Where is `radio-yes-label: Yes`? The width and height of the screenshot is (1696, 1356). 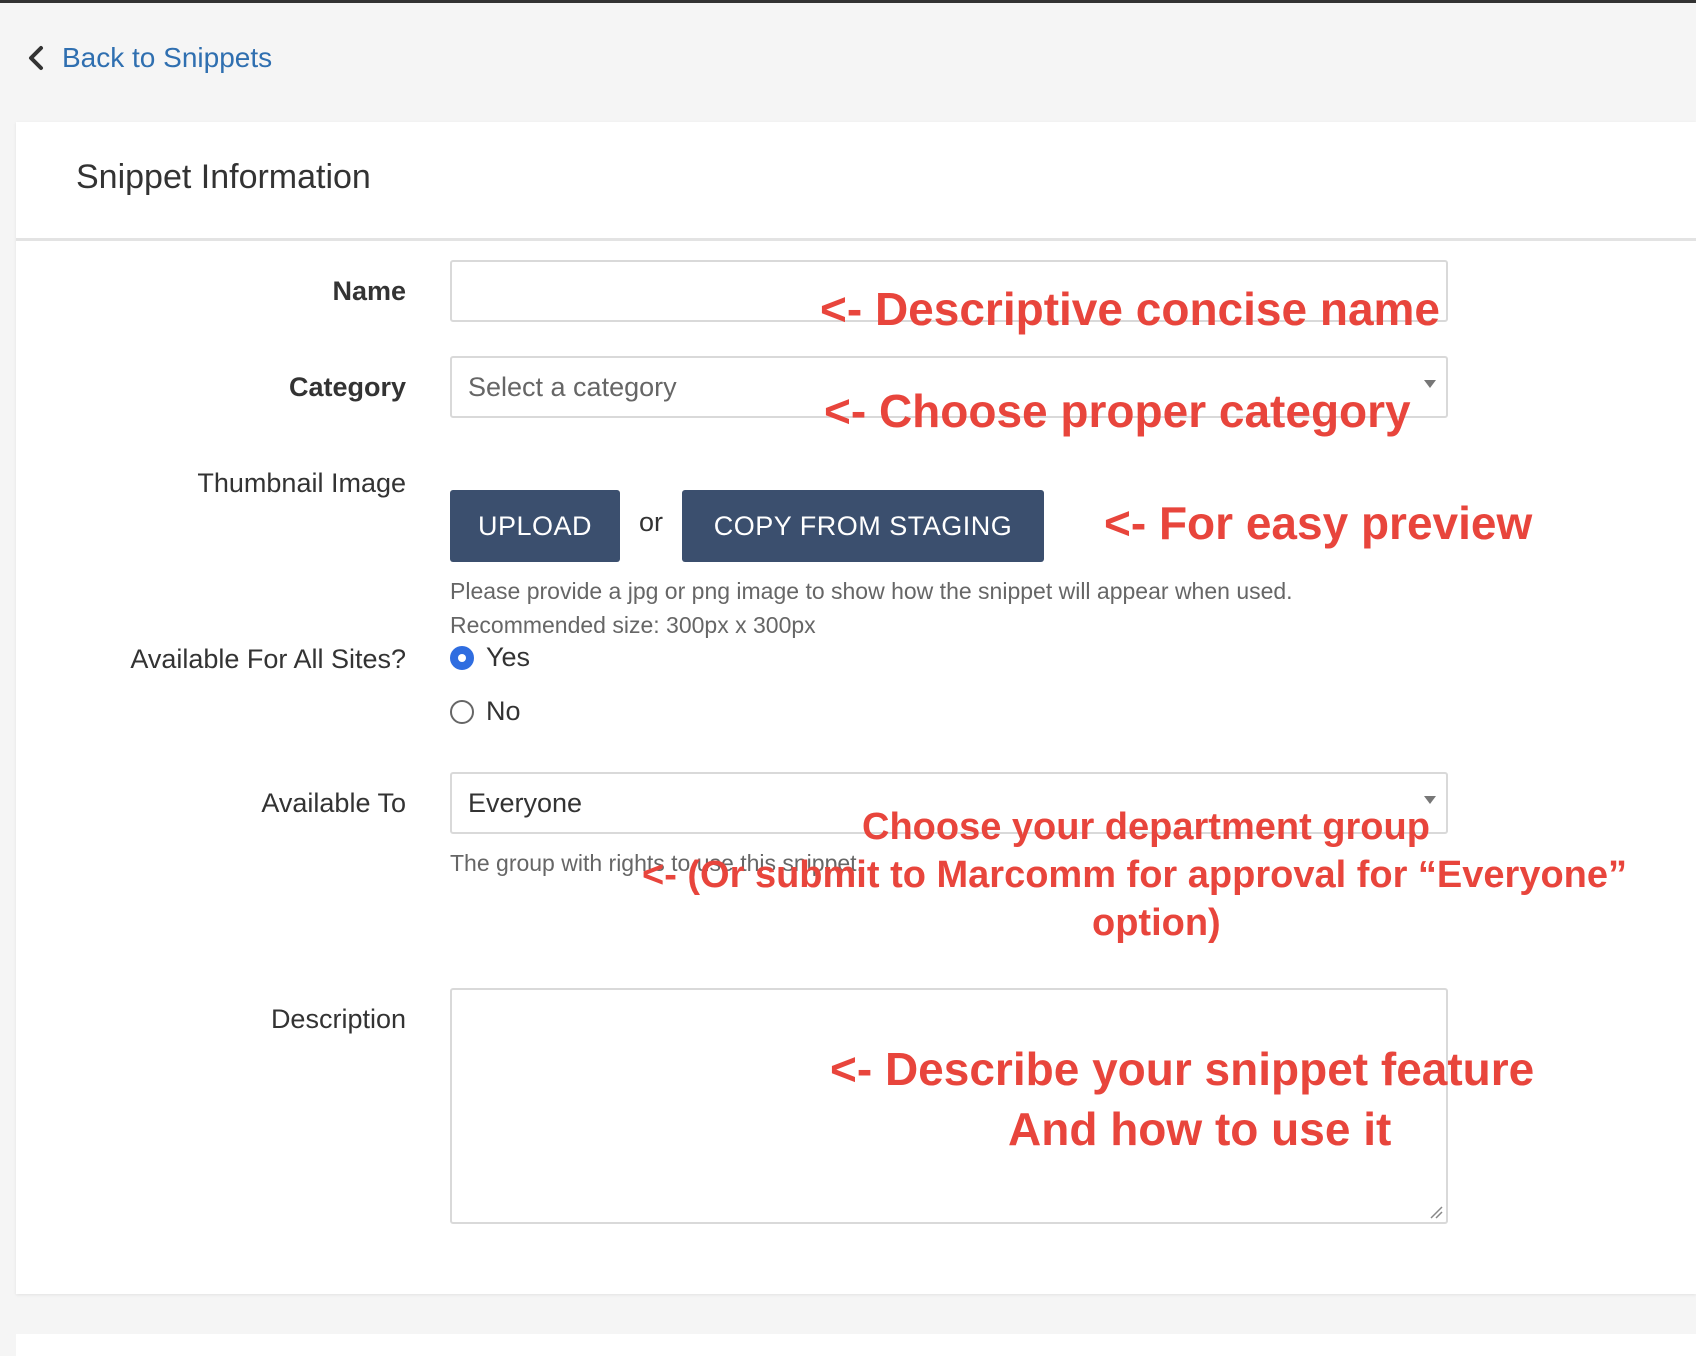
radio-yes-label: Yes is located at coordinates (508, 657).